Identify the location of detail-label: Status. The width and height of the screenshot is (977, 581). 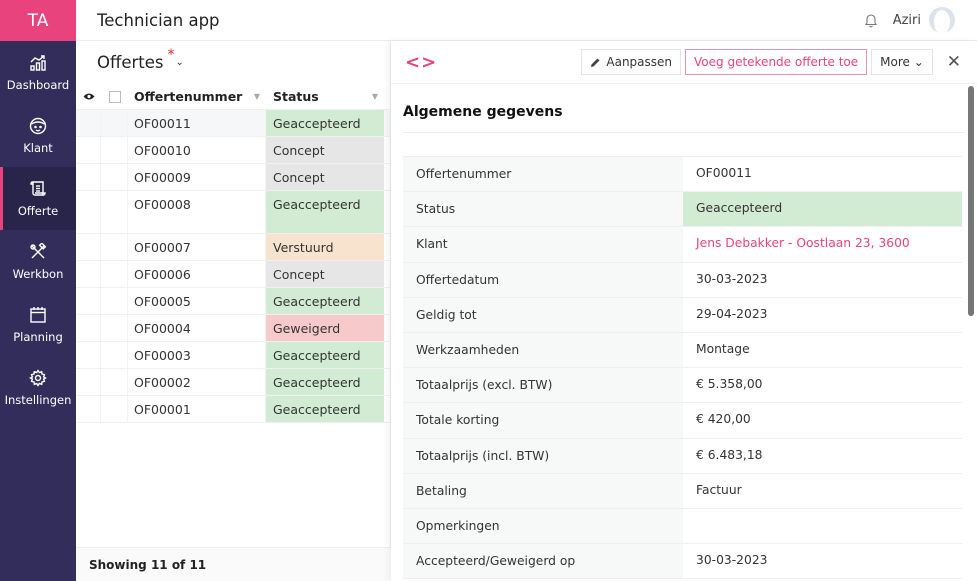
(543, 209).